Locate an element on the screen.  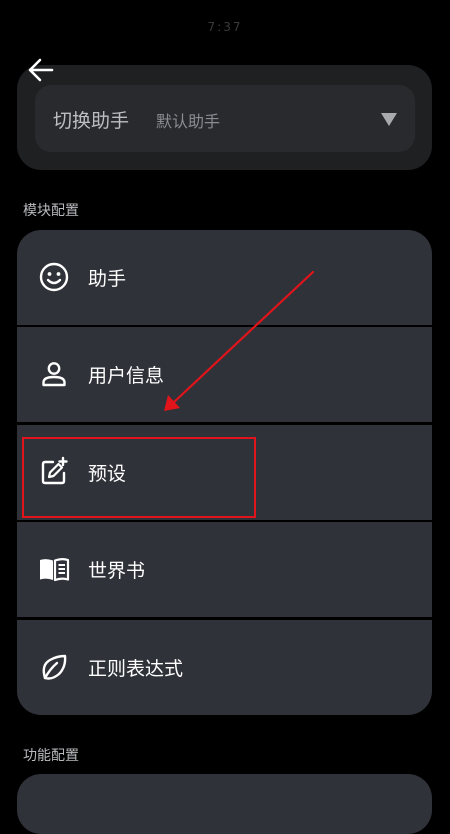
arrow-left-icon is located at coordinates (41, 70).